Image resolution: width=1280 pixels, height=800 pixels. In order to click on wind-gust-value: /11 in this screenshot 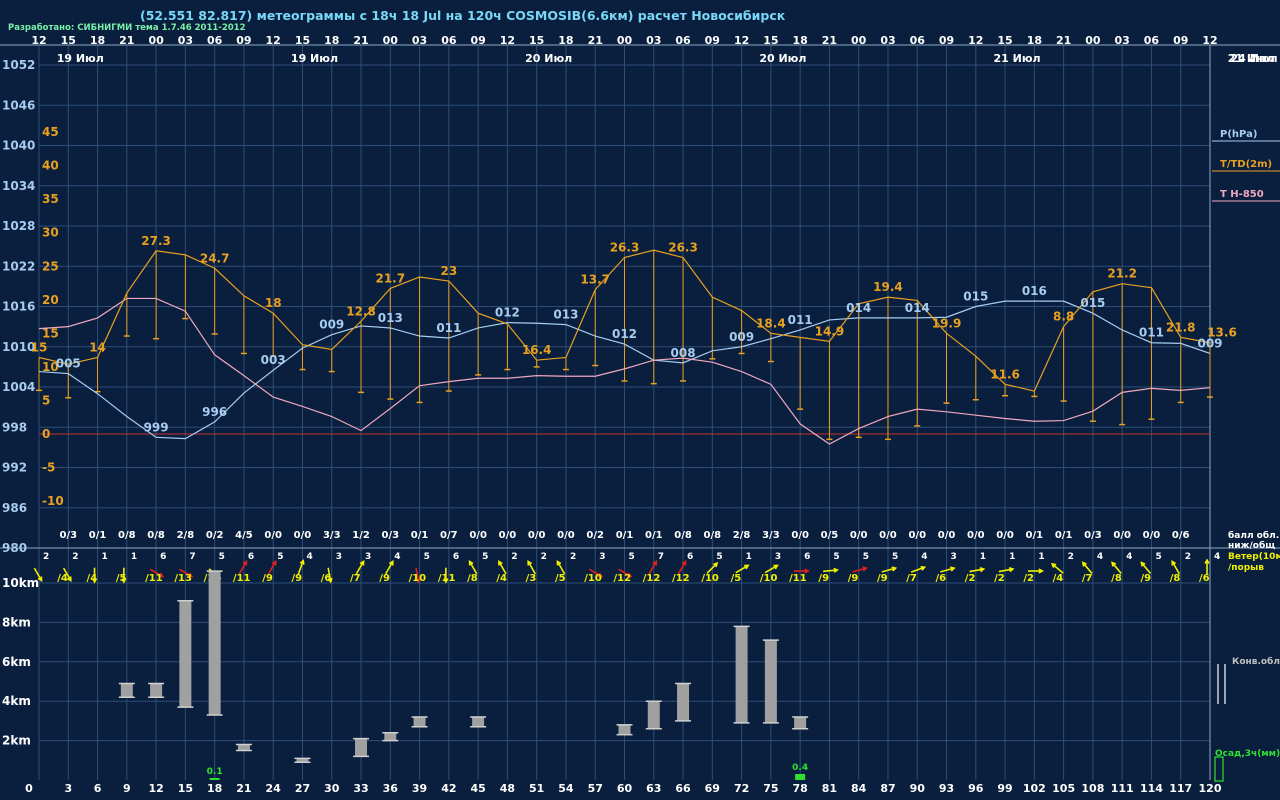, I will do `click(242, 578)`.